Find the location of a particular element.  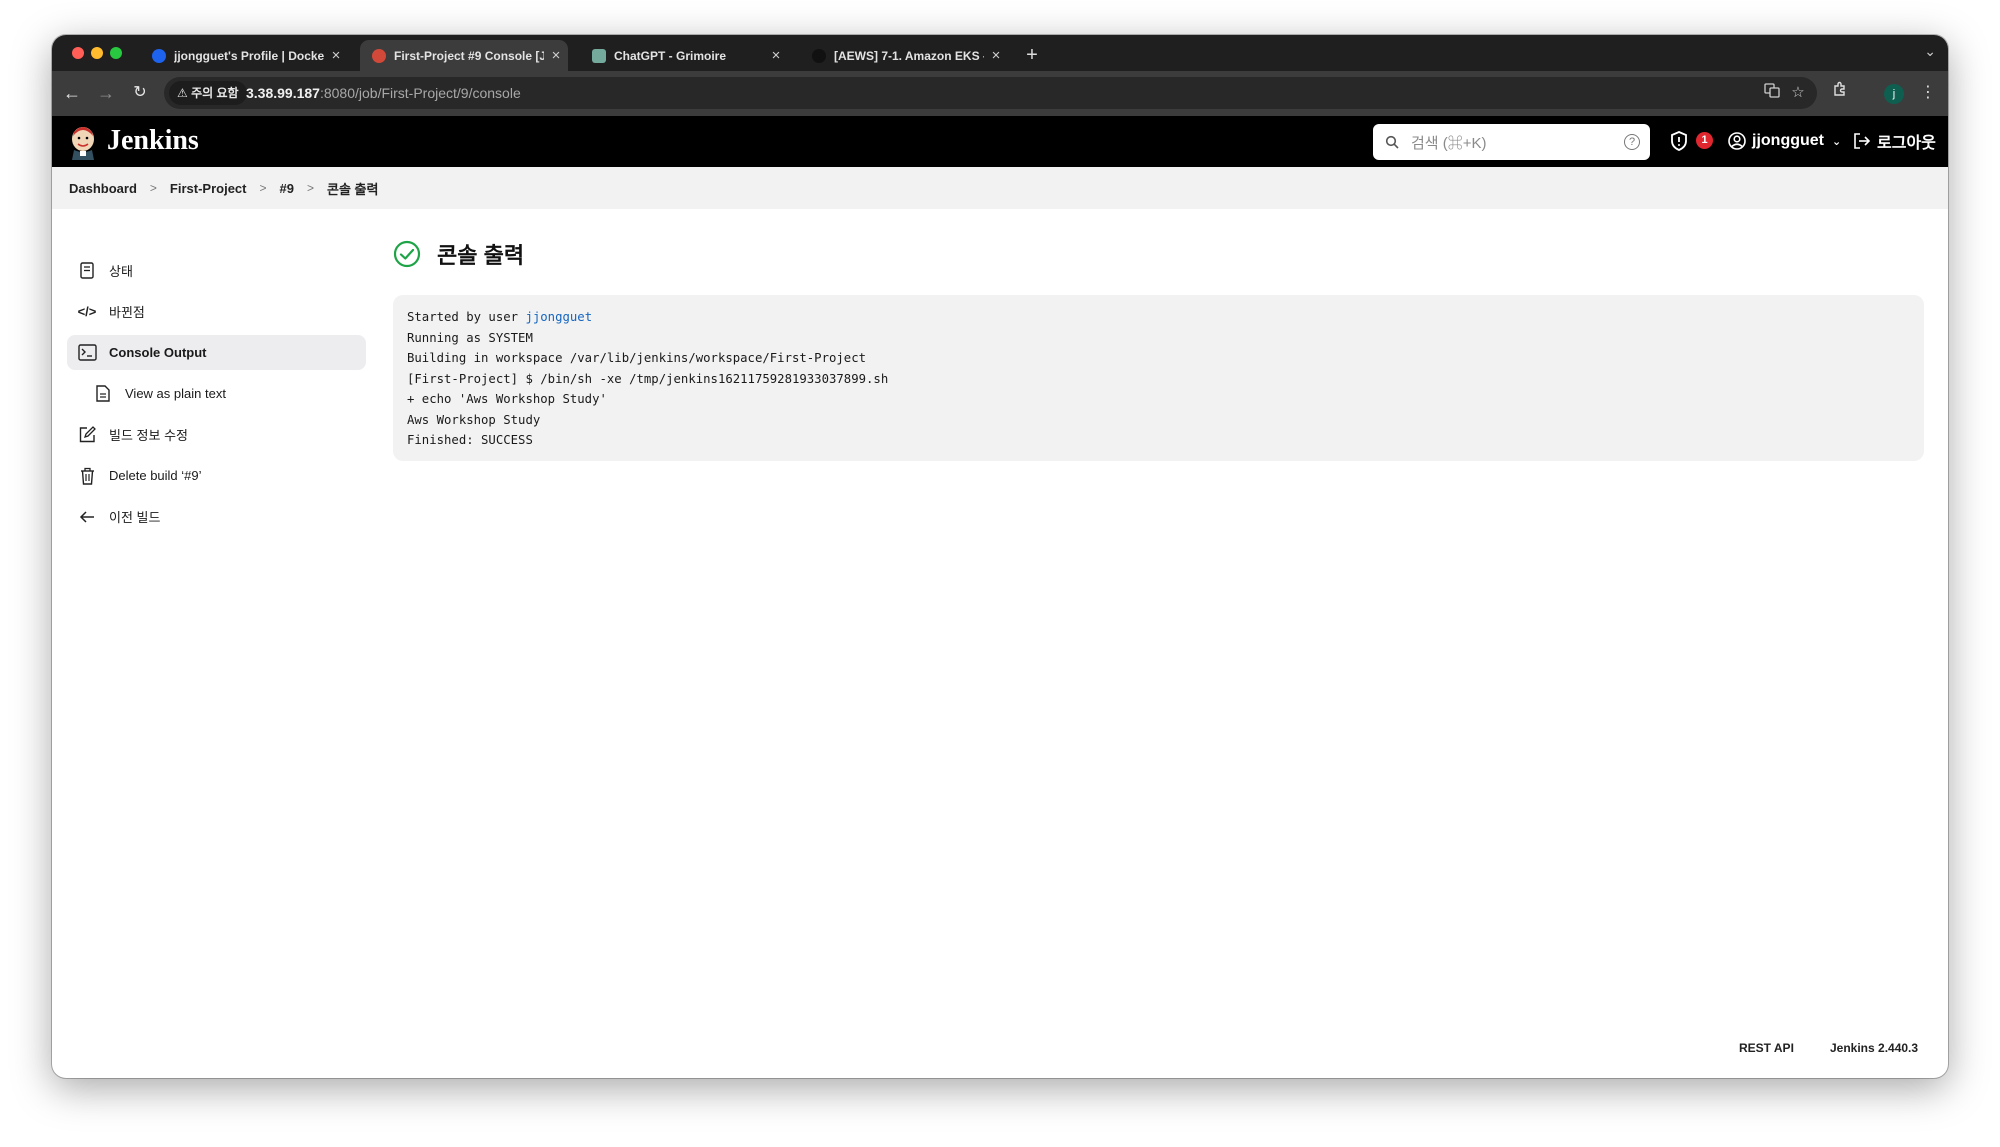

edit-icon is located at coordinates (87, 435).